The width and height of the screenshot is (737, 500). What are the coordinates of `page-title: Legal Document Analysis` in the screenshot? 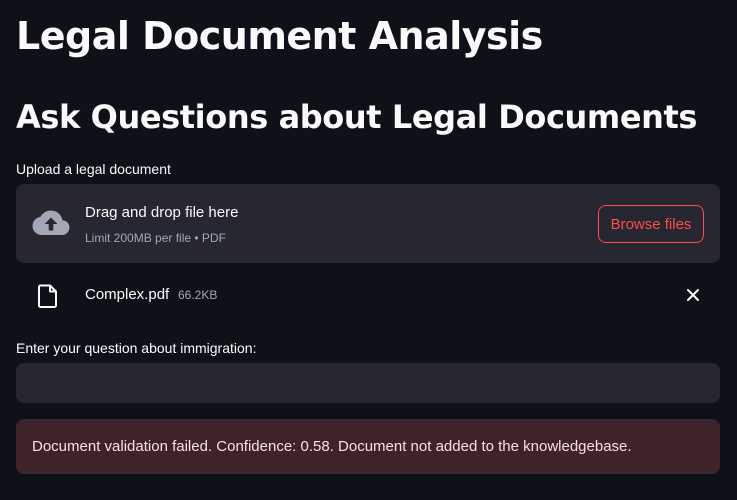 It's located at (279, 36).